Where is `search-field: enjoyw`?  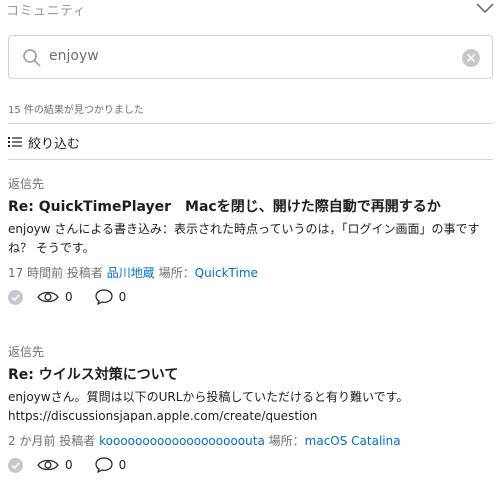
search-field: enjoyw is located at coordinates (250, 57).